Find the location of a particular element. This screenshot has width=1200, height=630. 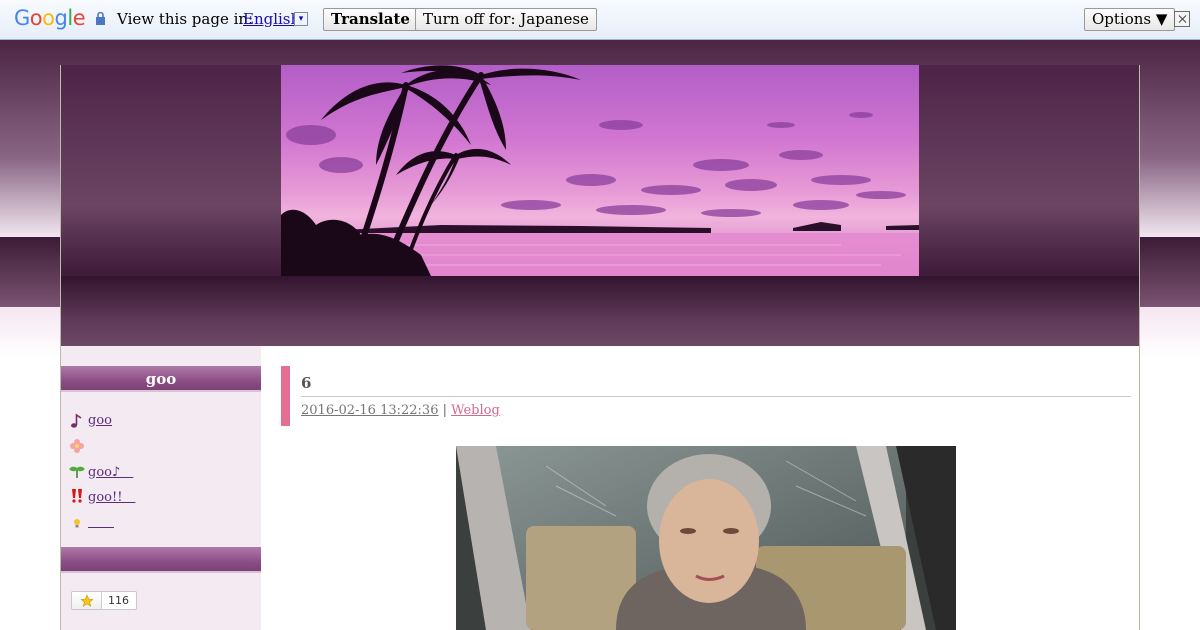

sidebar-title: goo is located at coordinates (161, 379).